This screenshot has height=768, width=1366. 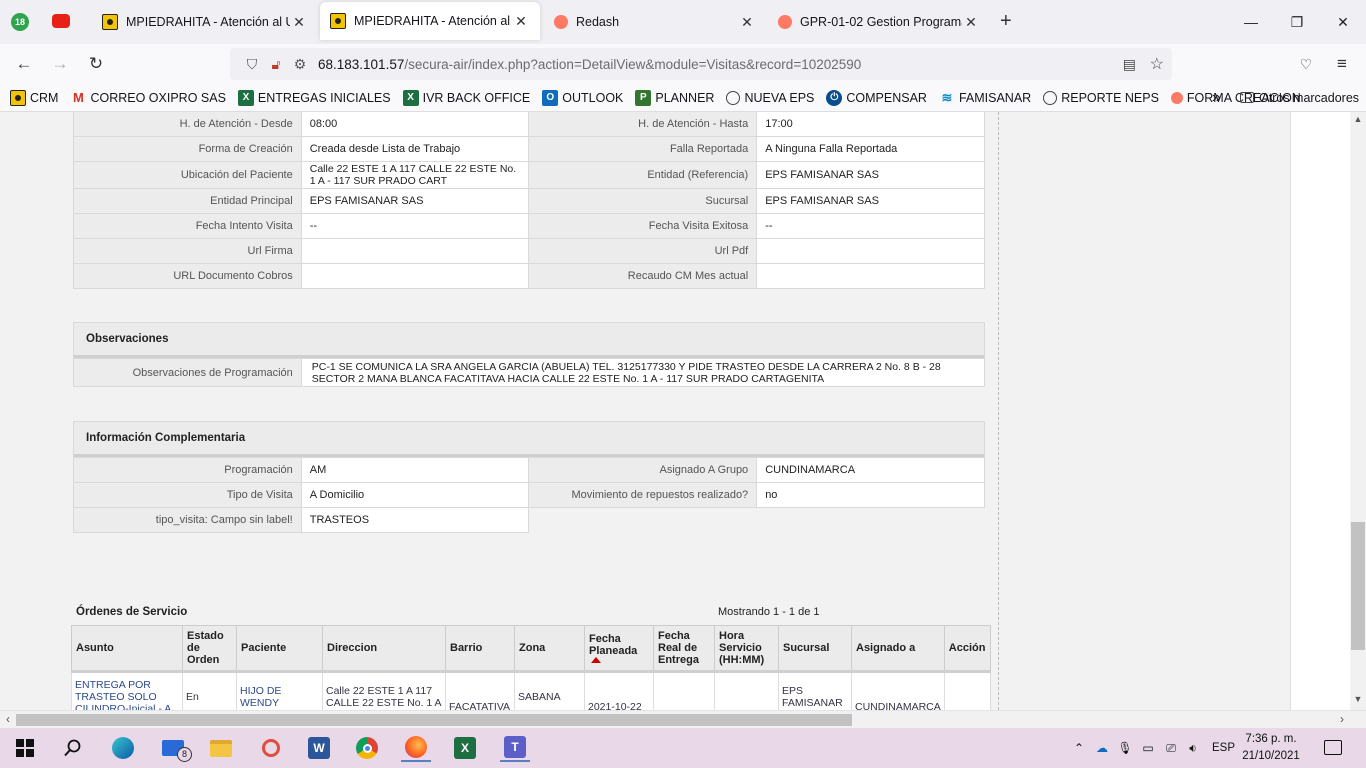 What do you see at coordinates (1171, 748) in the screenshot?
I see `network-icon: ⎚` at bounding box center [1171, 748].